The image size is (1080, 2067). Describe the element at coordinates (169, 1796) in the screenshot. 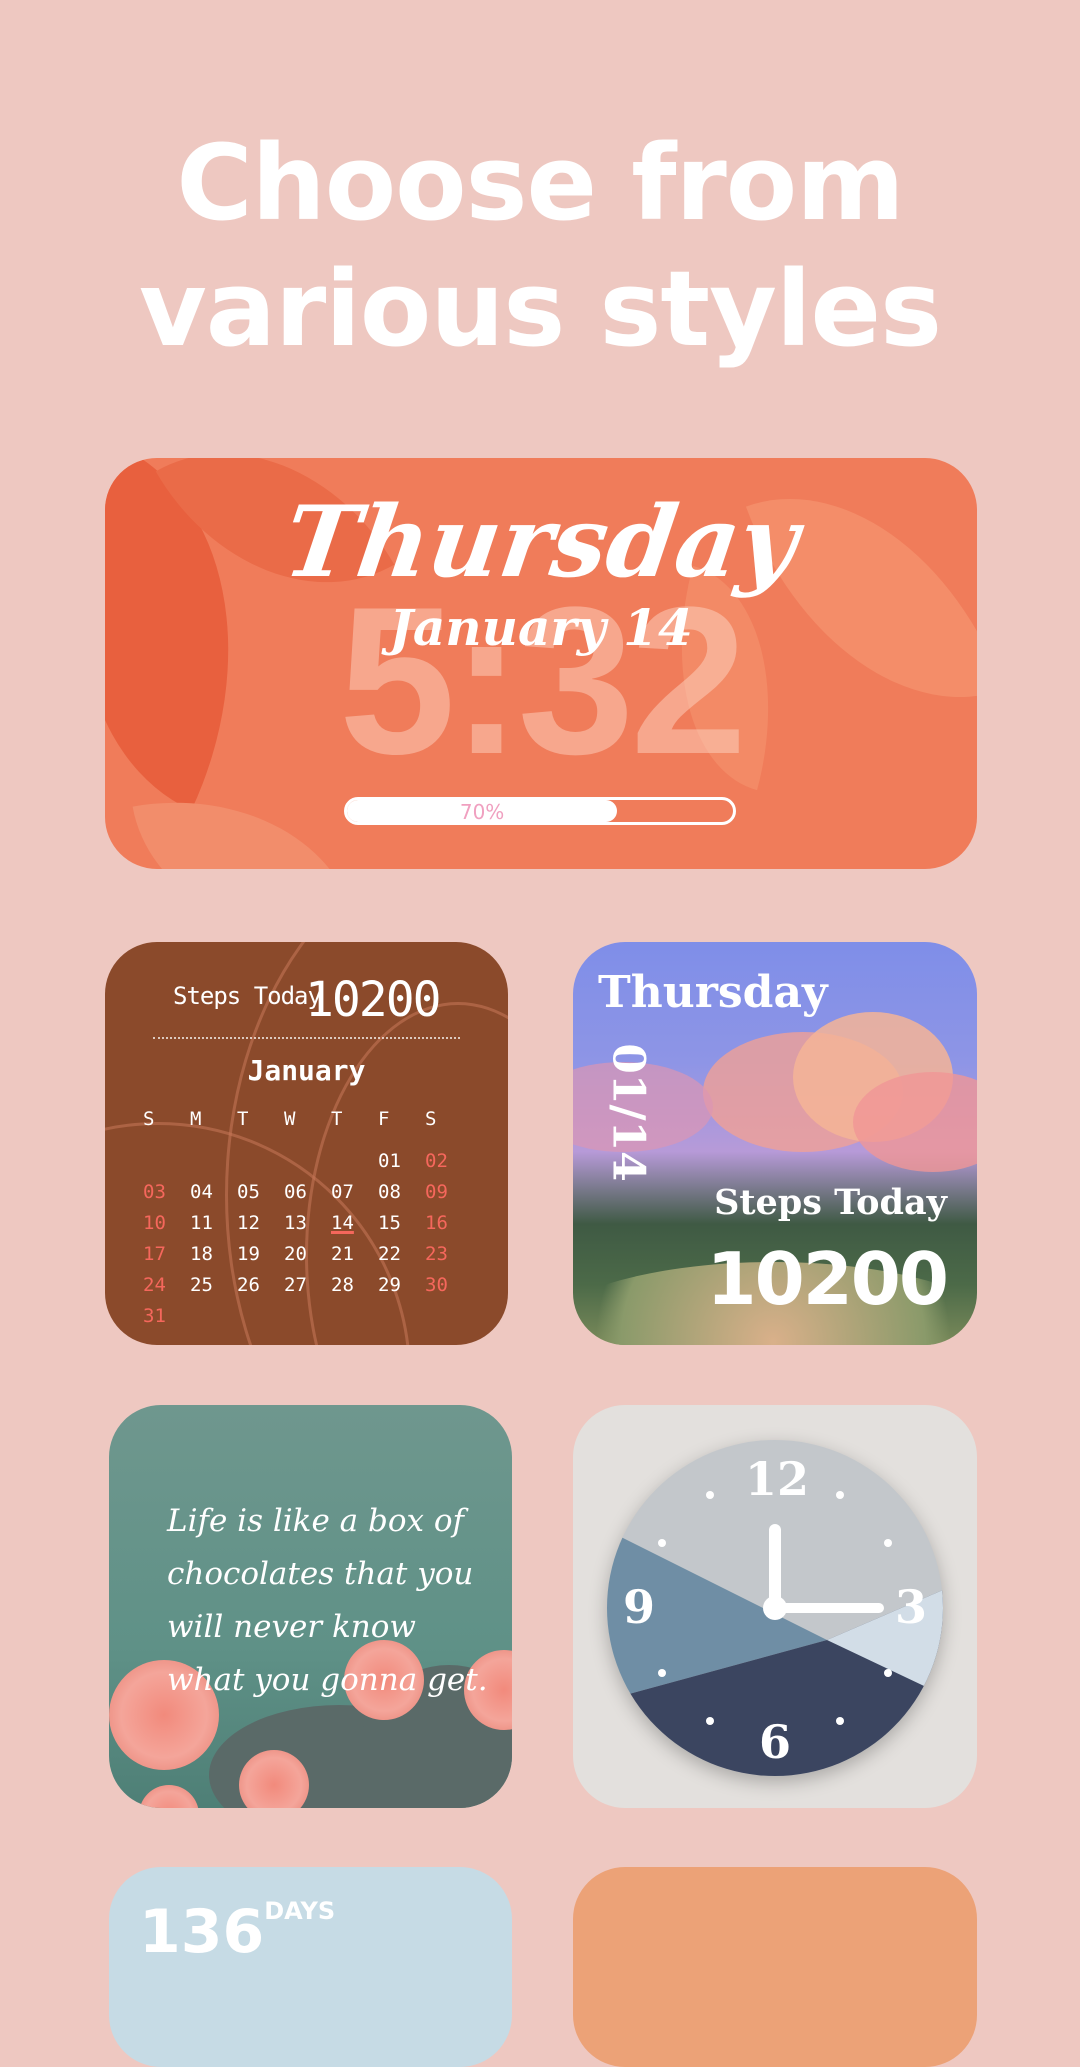

I see `rose-decoration` at that location.